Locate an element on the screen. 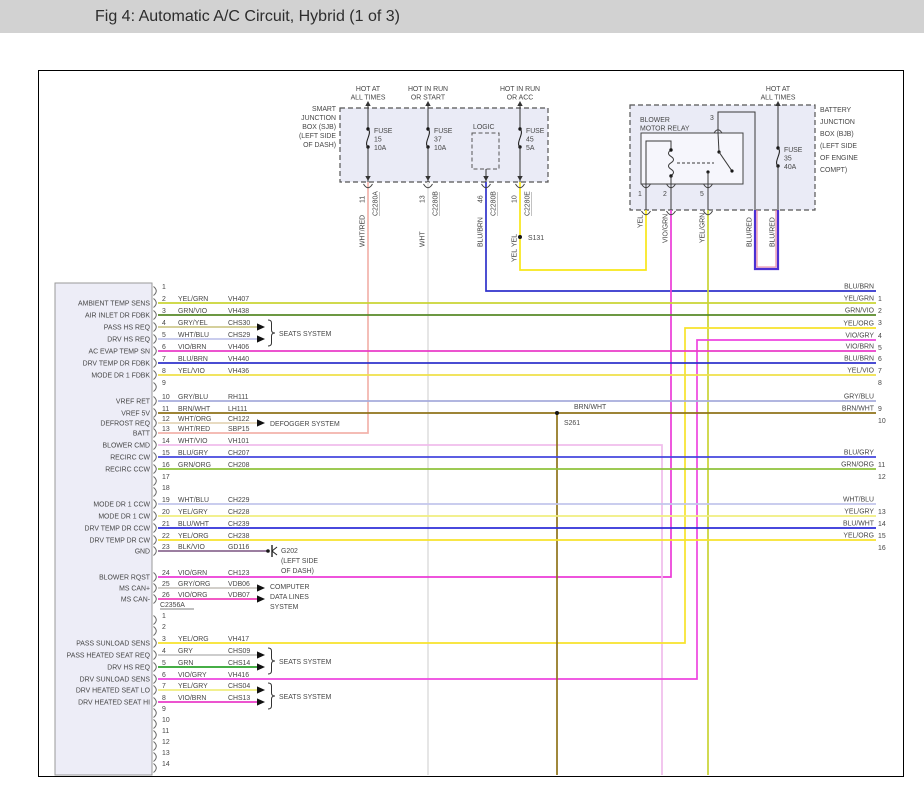  circuit-number: VH416 is located at coordinates (238, 675).